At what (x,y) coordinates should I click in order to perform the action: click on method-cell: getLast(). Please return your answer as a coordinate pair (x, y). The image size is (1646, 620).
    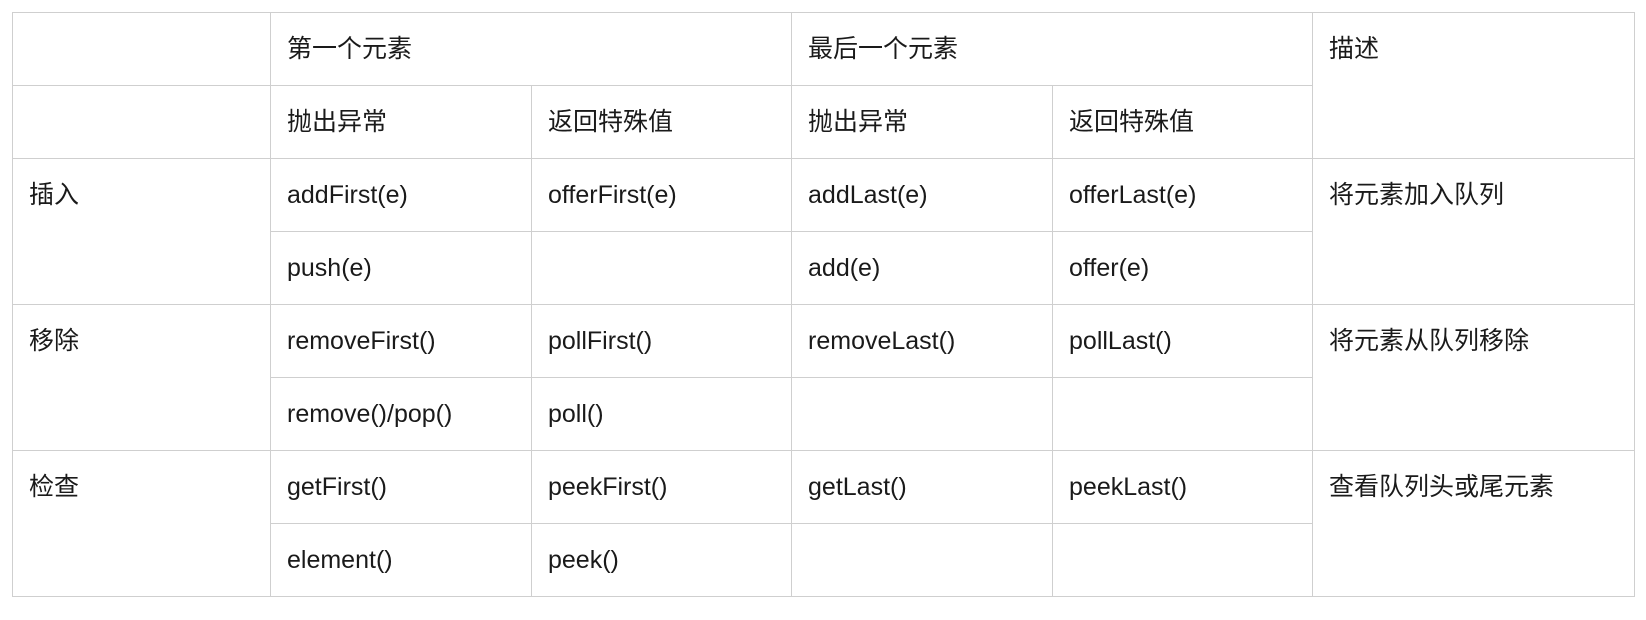
    Looking at the image, I should click on (922, 487).